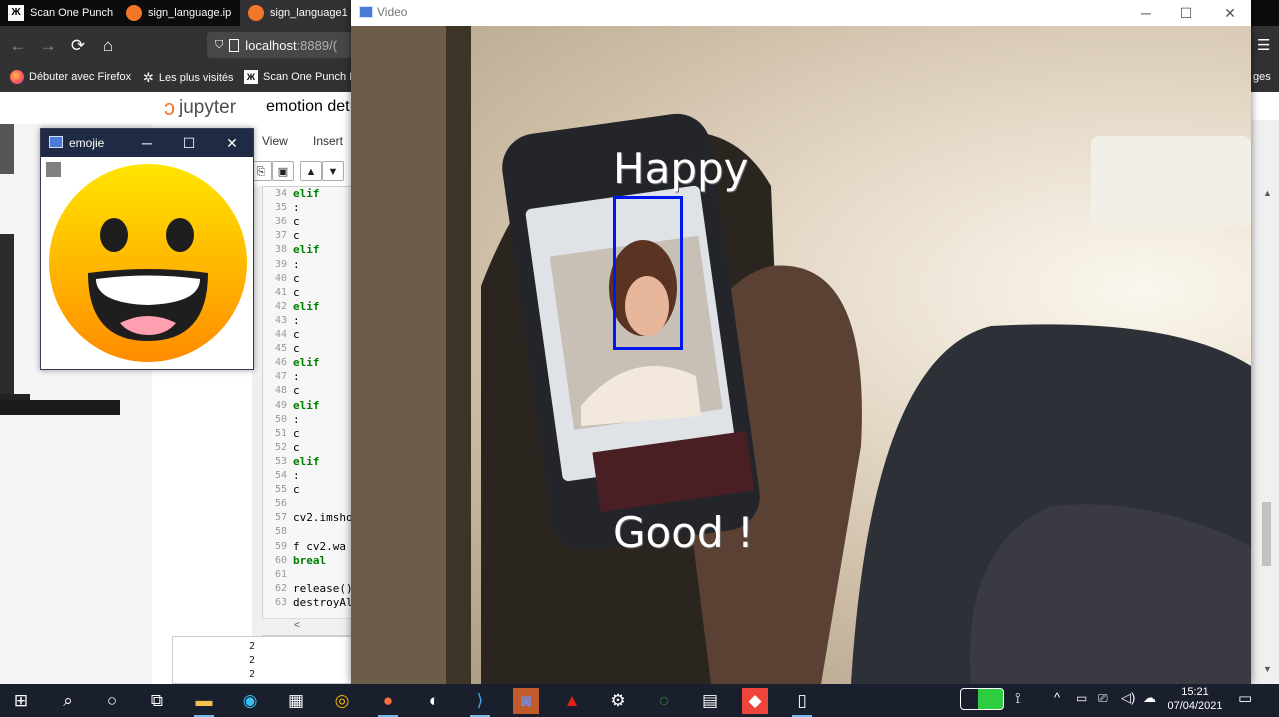 This screenshot has height=717, width=1279. Describe the element at coordinates (1266, 534) in the screenshot. I see `scrollbar-thumb` at that location.